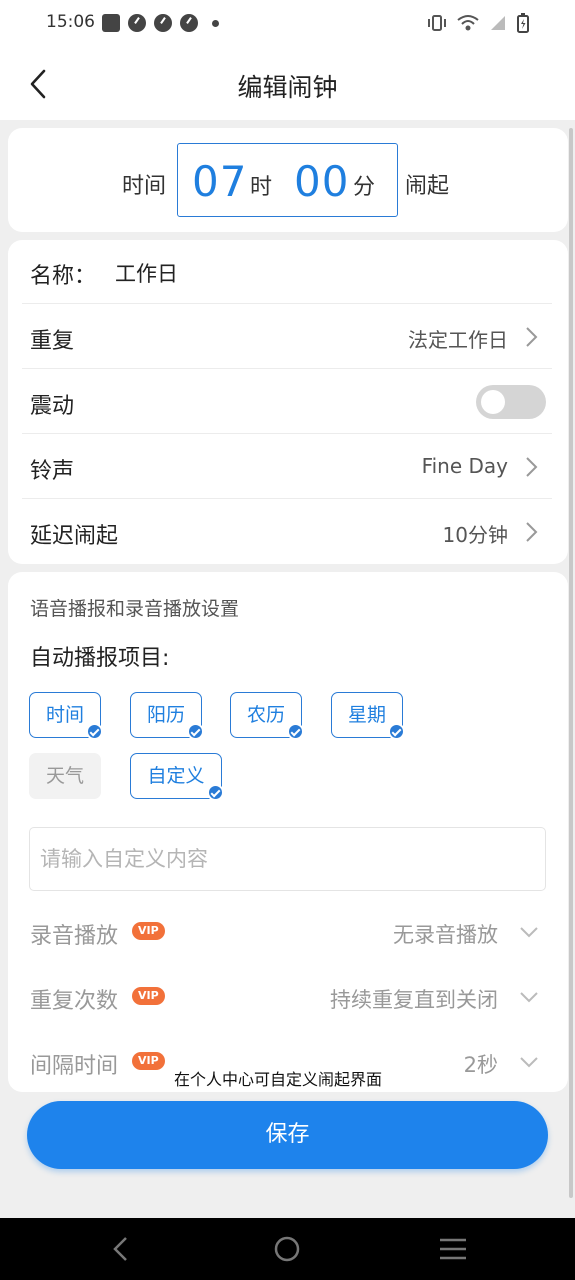  I want to click on interval-label: 间隔时间, so click(74, 1066).